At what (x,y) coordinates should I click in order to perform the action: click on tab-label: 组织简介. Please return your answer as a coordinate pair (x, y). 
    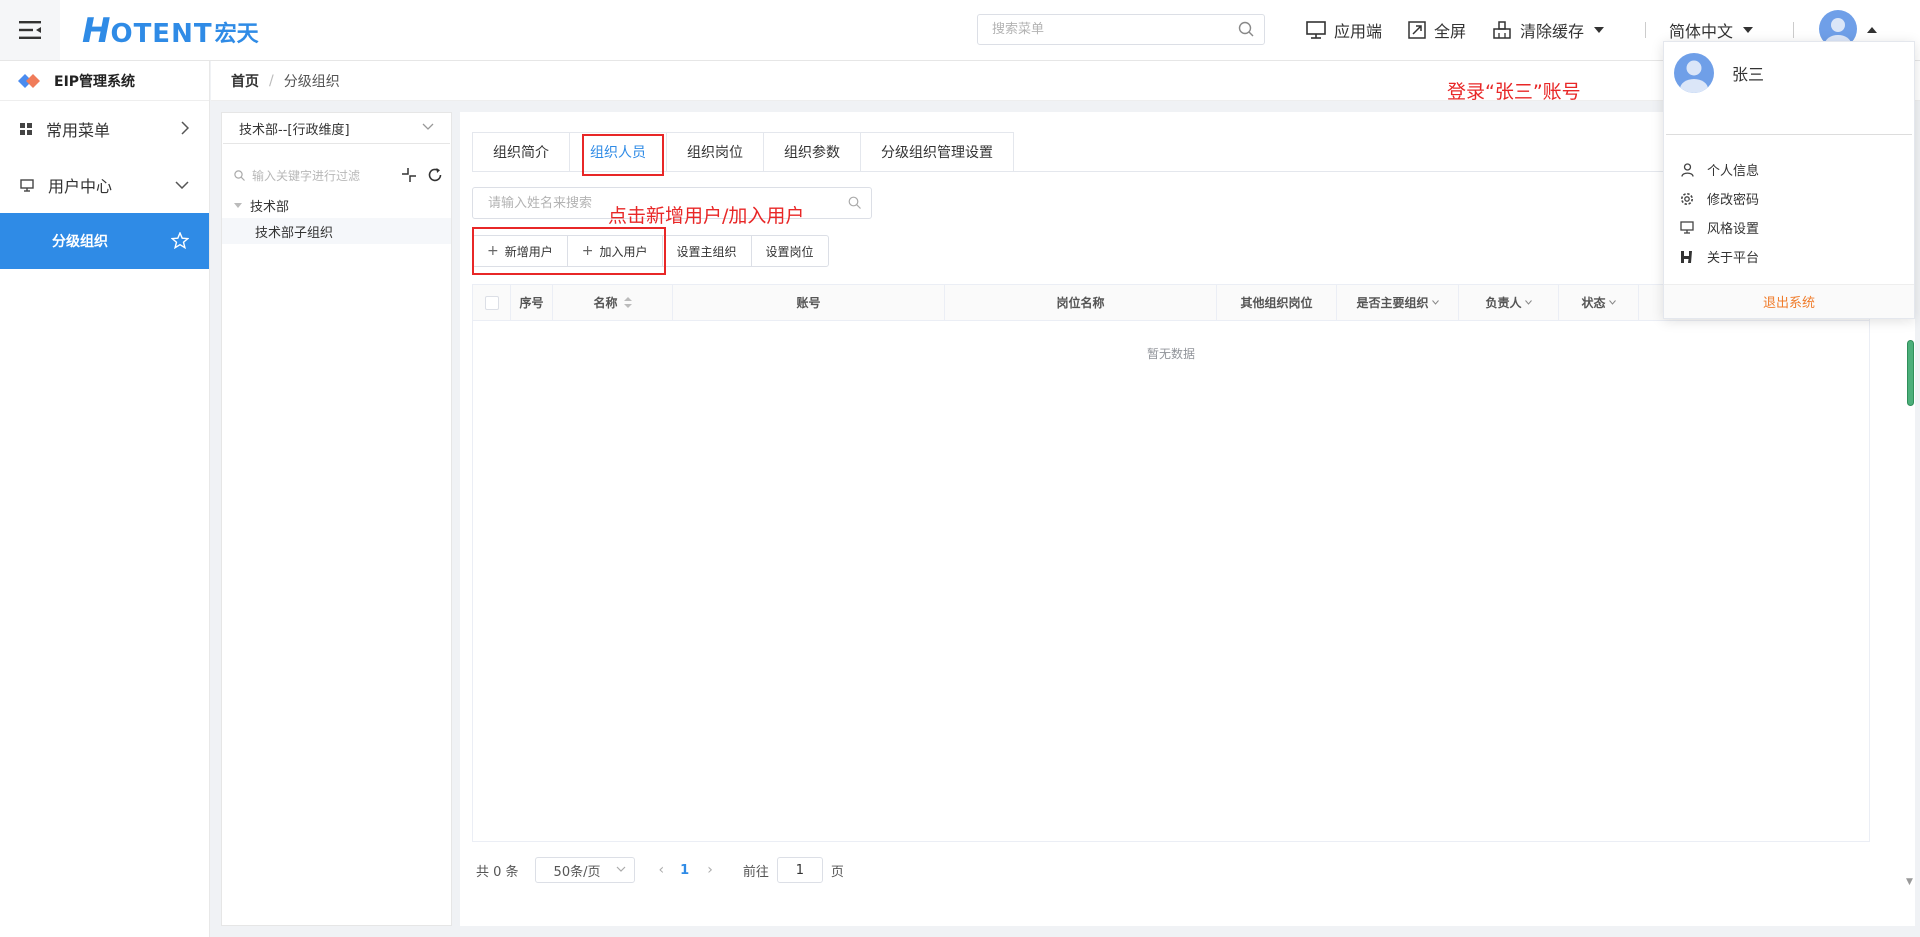
    Looking at the image, I should click on (521, 153).